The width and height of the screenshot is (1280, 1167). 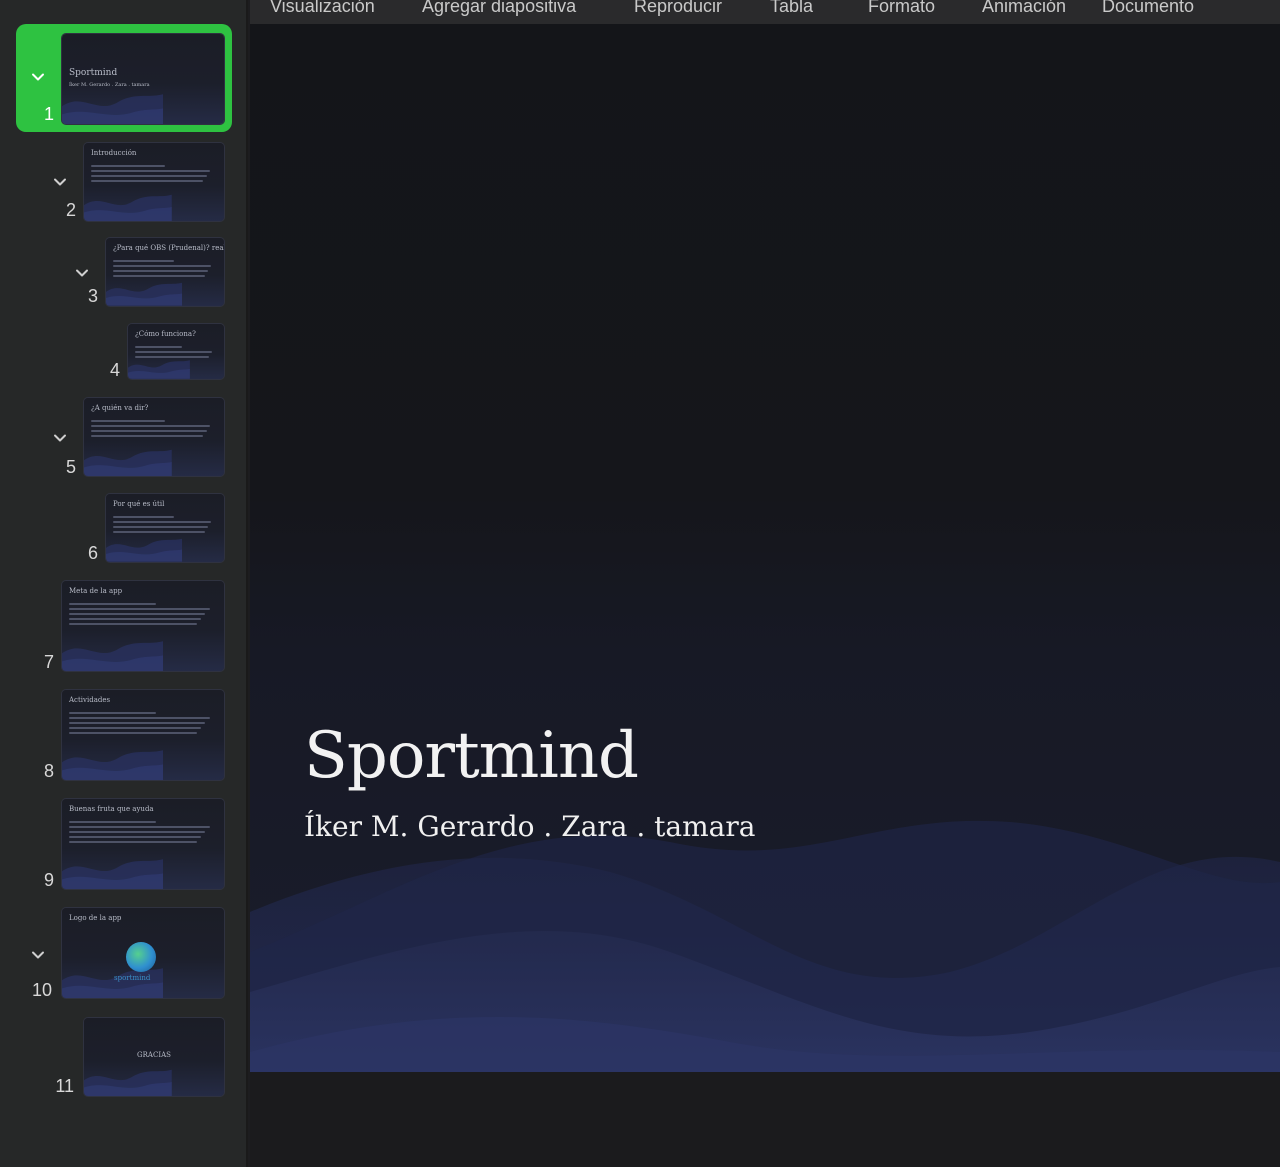 I want to click on slide-preview: Por qué es útil, so click(x=165, y=528).